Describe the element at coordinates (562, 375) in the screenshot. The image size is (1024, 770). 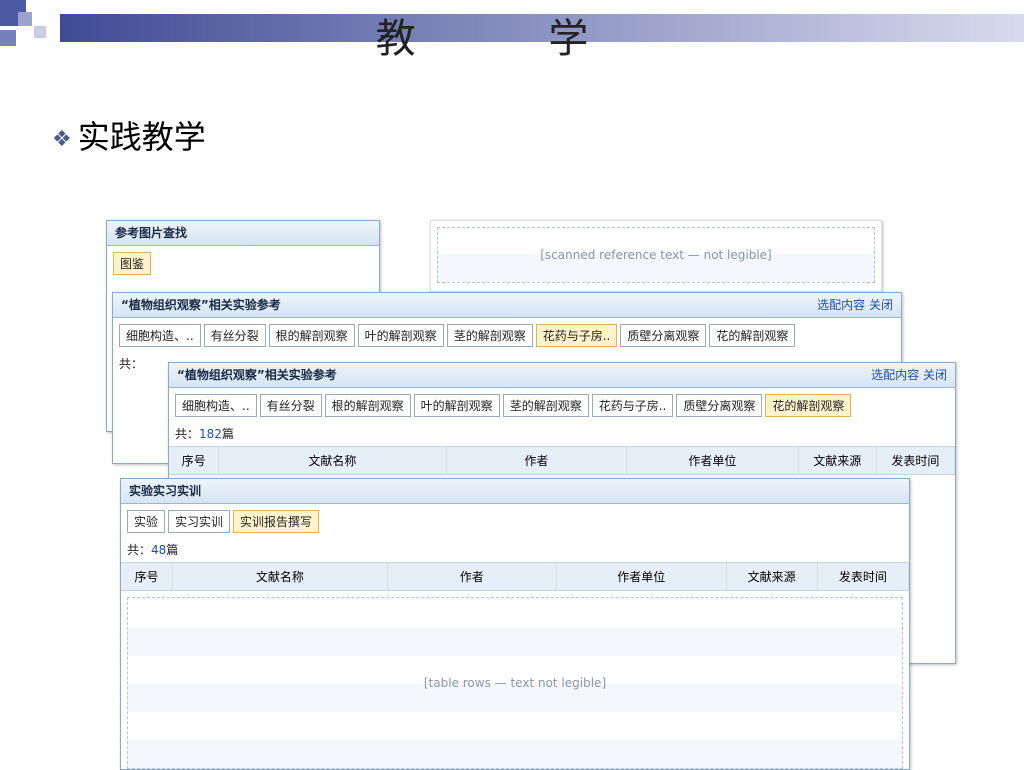
I see `plant-front-header: “植物组织观察”相关实验参考 选配内容 关闭` at that location.